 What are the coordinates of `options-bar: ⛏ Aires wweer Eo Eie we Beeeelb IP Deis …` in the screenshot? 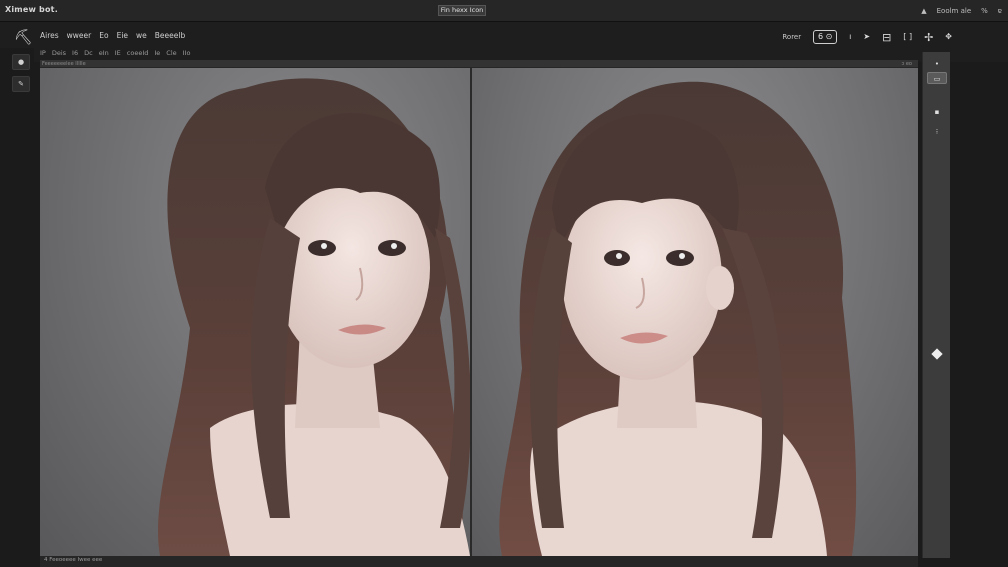 It's located at (504, 42).